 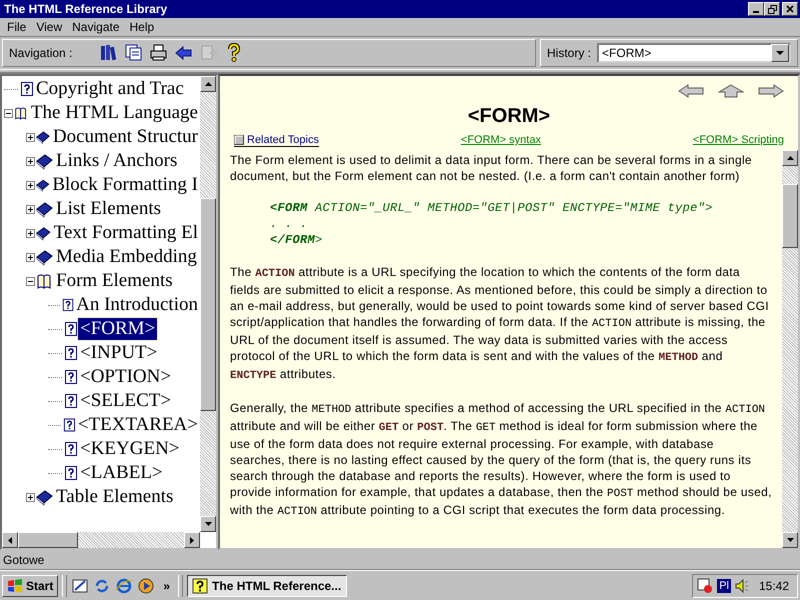 I want to click on minimize-button, so click(x=756, y=9).